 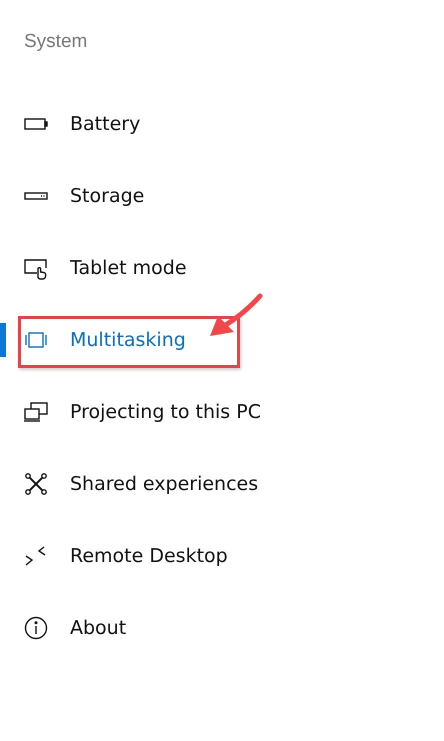 I want to click on nav-item: Shared experiences, so click(x=129, y=484).